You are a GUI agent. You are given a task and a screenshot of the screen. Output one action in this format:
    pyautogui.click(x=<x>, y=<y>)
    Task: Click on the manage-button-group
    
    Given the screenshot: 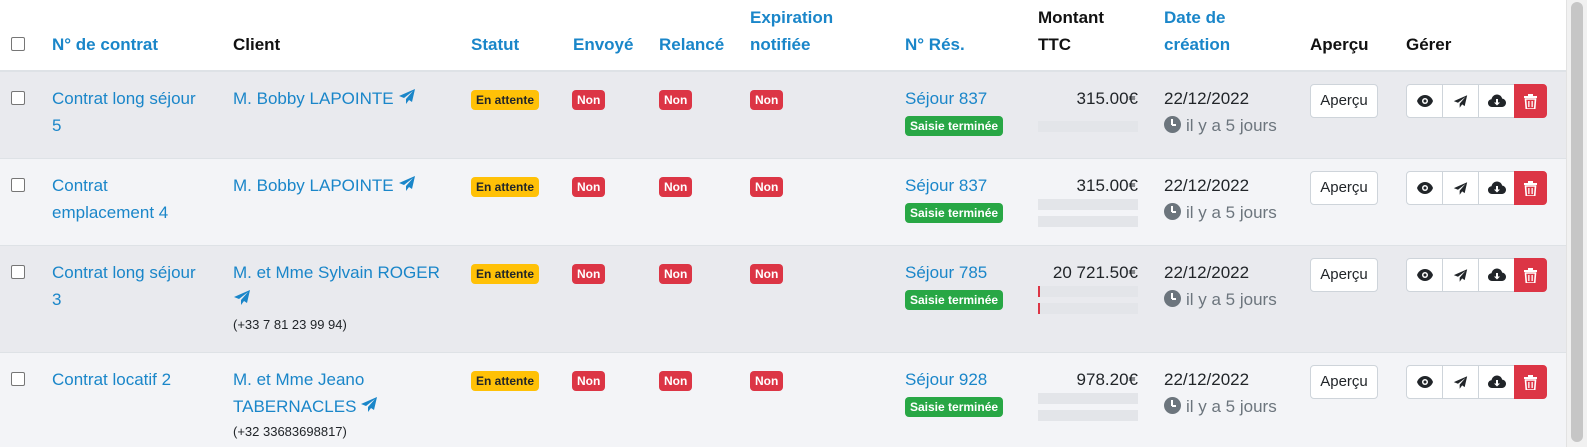 What is the action you would take?
    pyautogui.click(x=1476, y=101)
    